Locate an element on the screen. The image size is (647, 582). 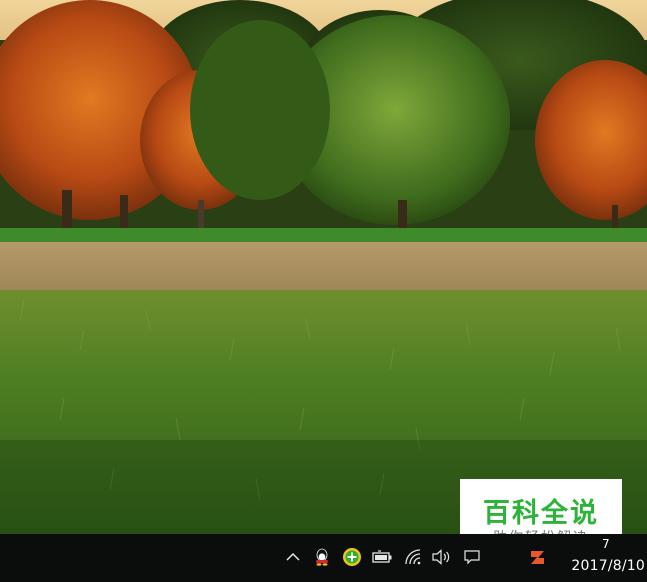
clock-date: 2017/8/10 is located at coordinates (608, 566).